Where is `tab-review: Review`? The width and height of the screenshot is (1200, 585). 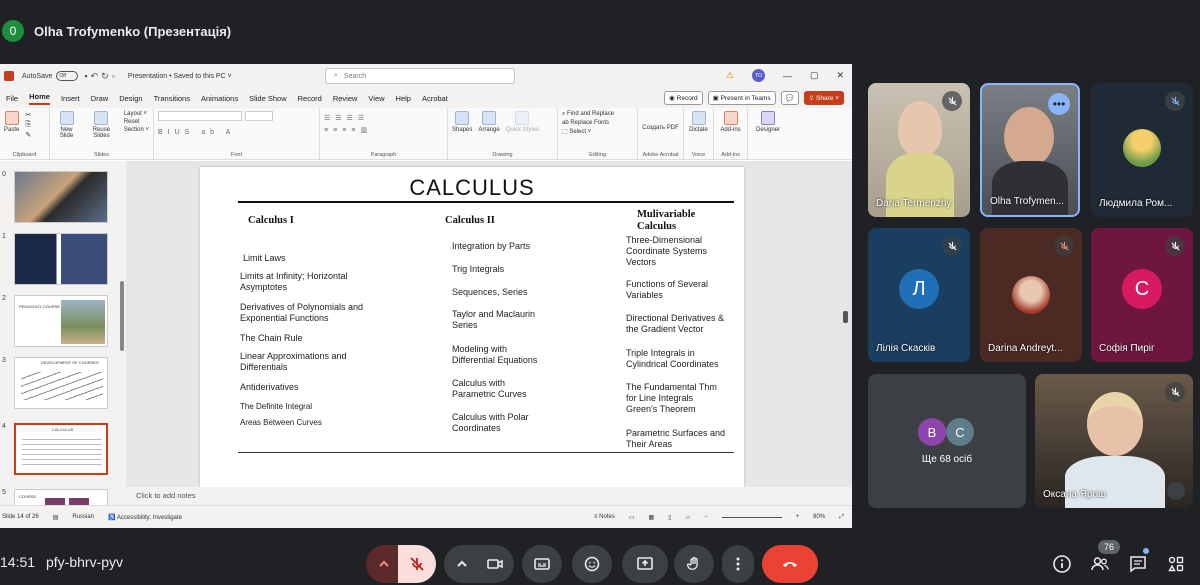
tab-review: Review is located at coordinates (345, 98).